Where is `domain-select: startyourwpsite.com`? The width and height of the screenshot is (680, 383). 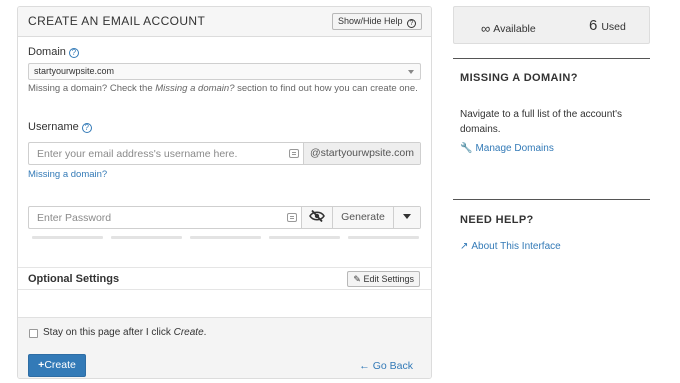 domain-select: startyourwpsite.com is located at coordinates (224, 71).